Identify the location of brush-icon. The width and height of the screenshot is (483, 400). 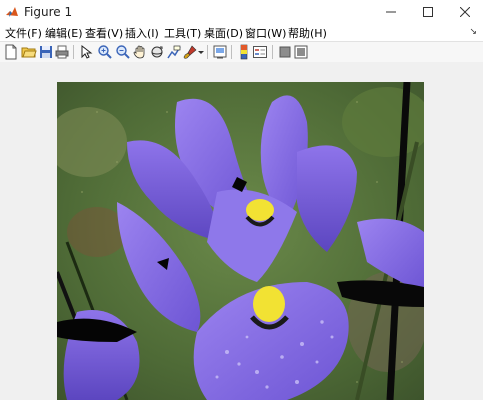
(190, 52).